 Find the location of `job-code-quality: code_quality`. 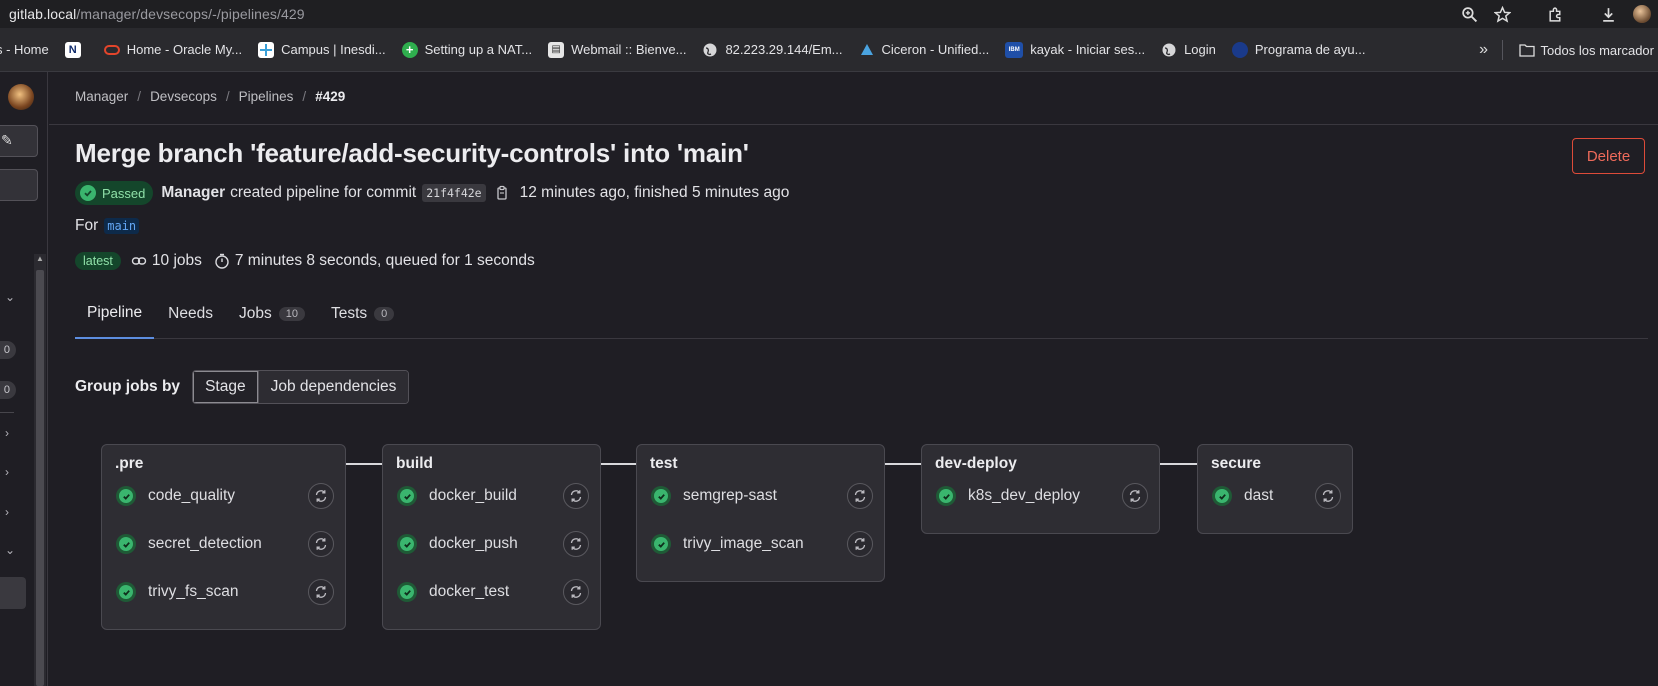

job-code-quality: code_quality is located at coordinates (175, 496).